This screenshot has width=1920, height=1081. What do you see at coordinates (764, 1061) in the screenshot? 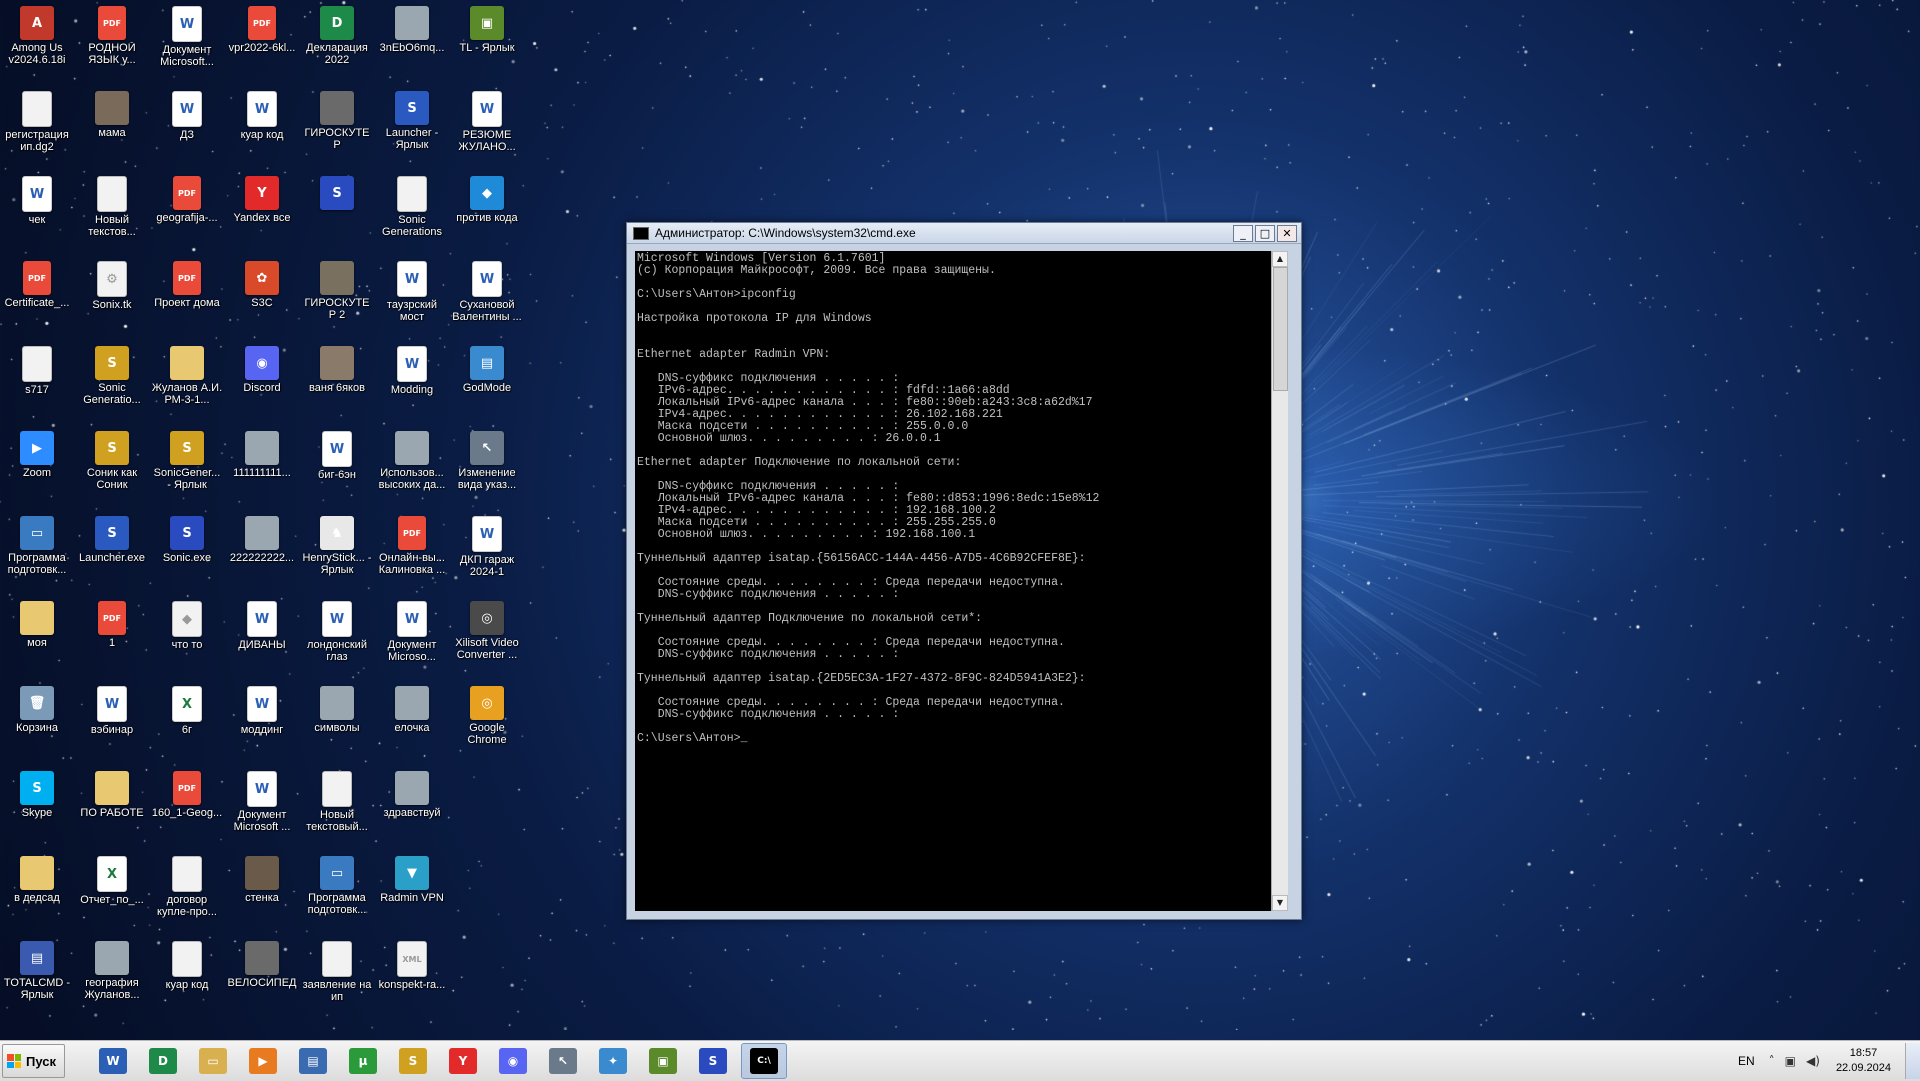
I see `taskbar-app-button: C:\` at bounding box center [764, 1061].